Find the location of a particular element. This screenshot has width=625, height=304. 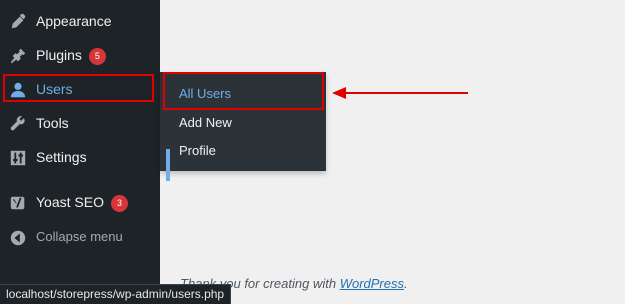

settings-sliders-icon is located at coordinates (18, 158).